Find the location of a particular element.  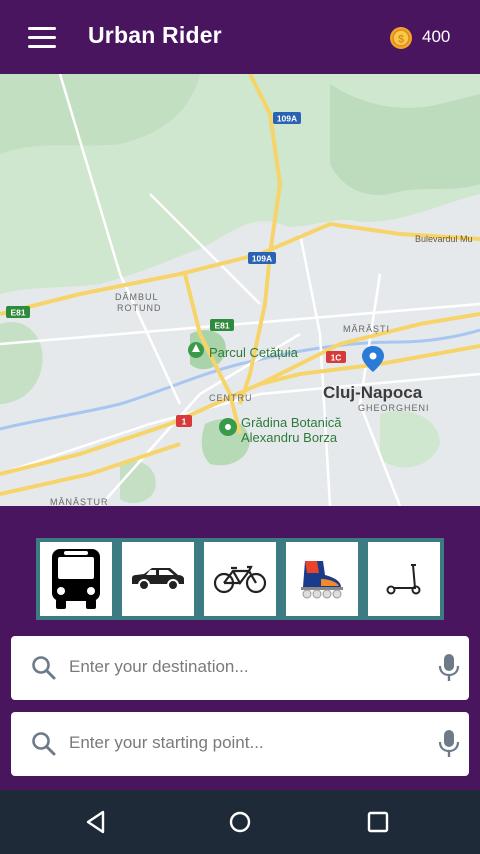

roller-skate-icon is located at coordinates (322, 580).